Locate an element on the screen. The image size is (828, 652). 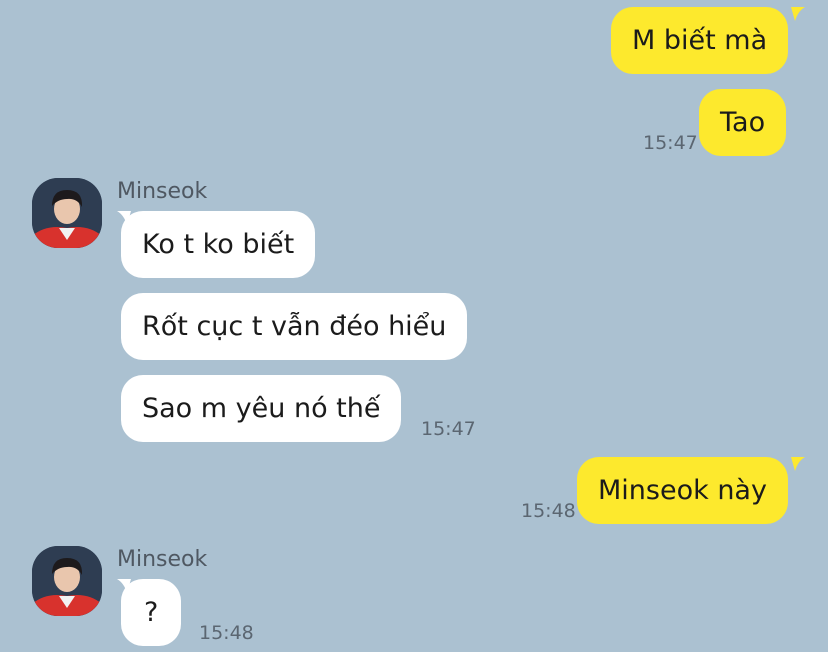
received-message-bubble: Rốt cục t vẫn đéo hiểu is located at coordinates (294, 326).